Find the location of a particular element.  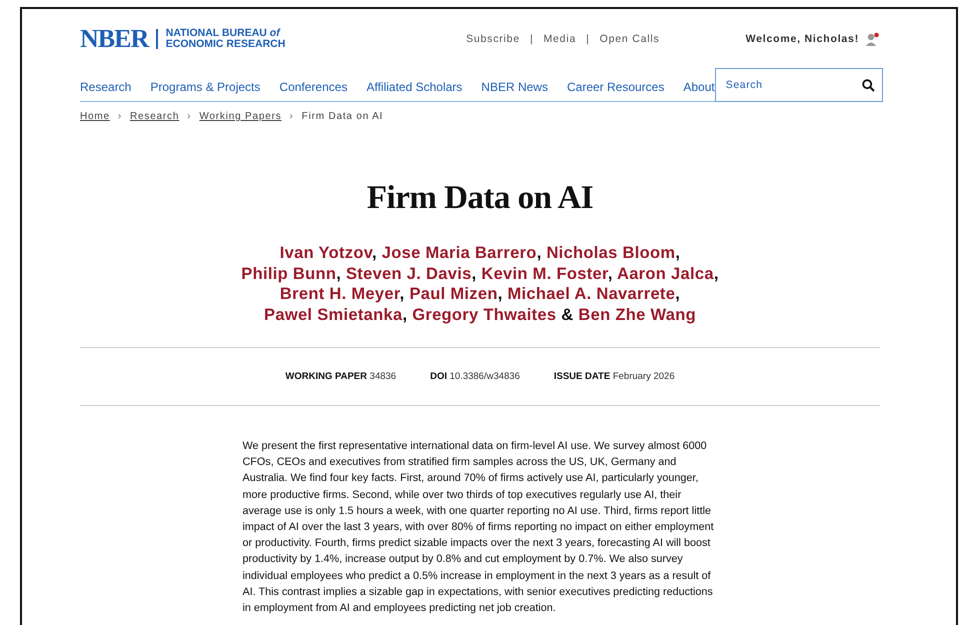

author-link: Aaron Jalca is located at coordinates (665, 273).